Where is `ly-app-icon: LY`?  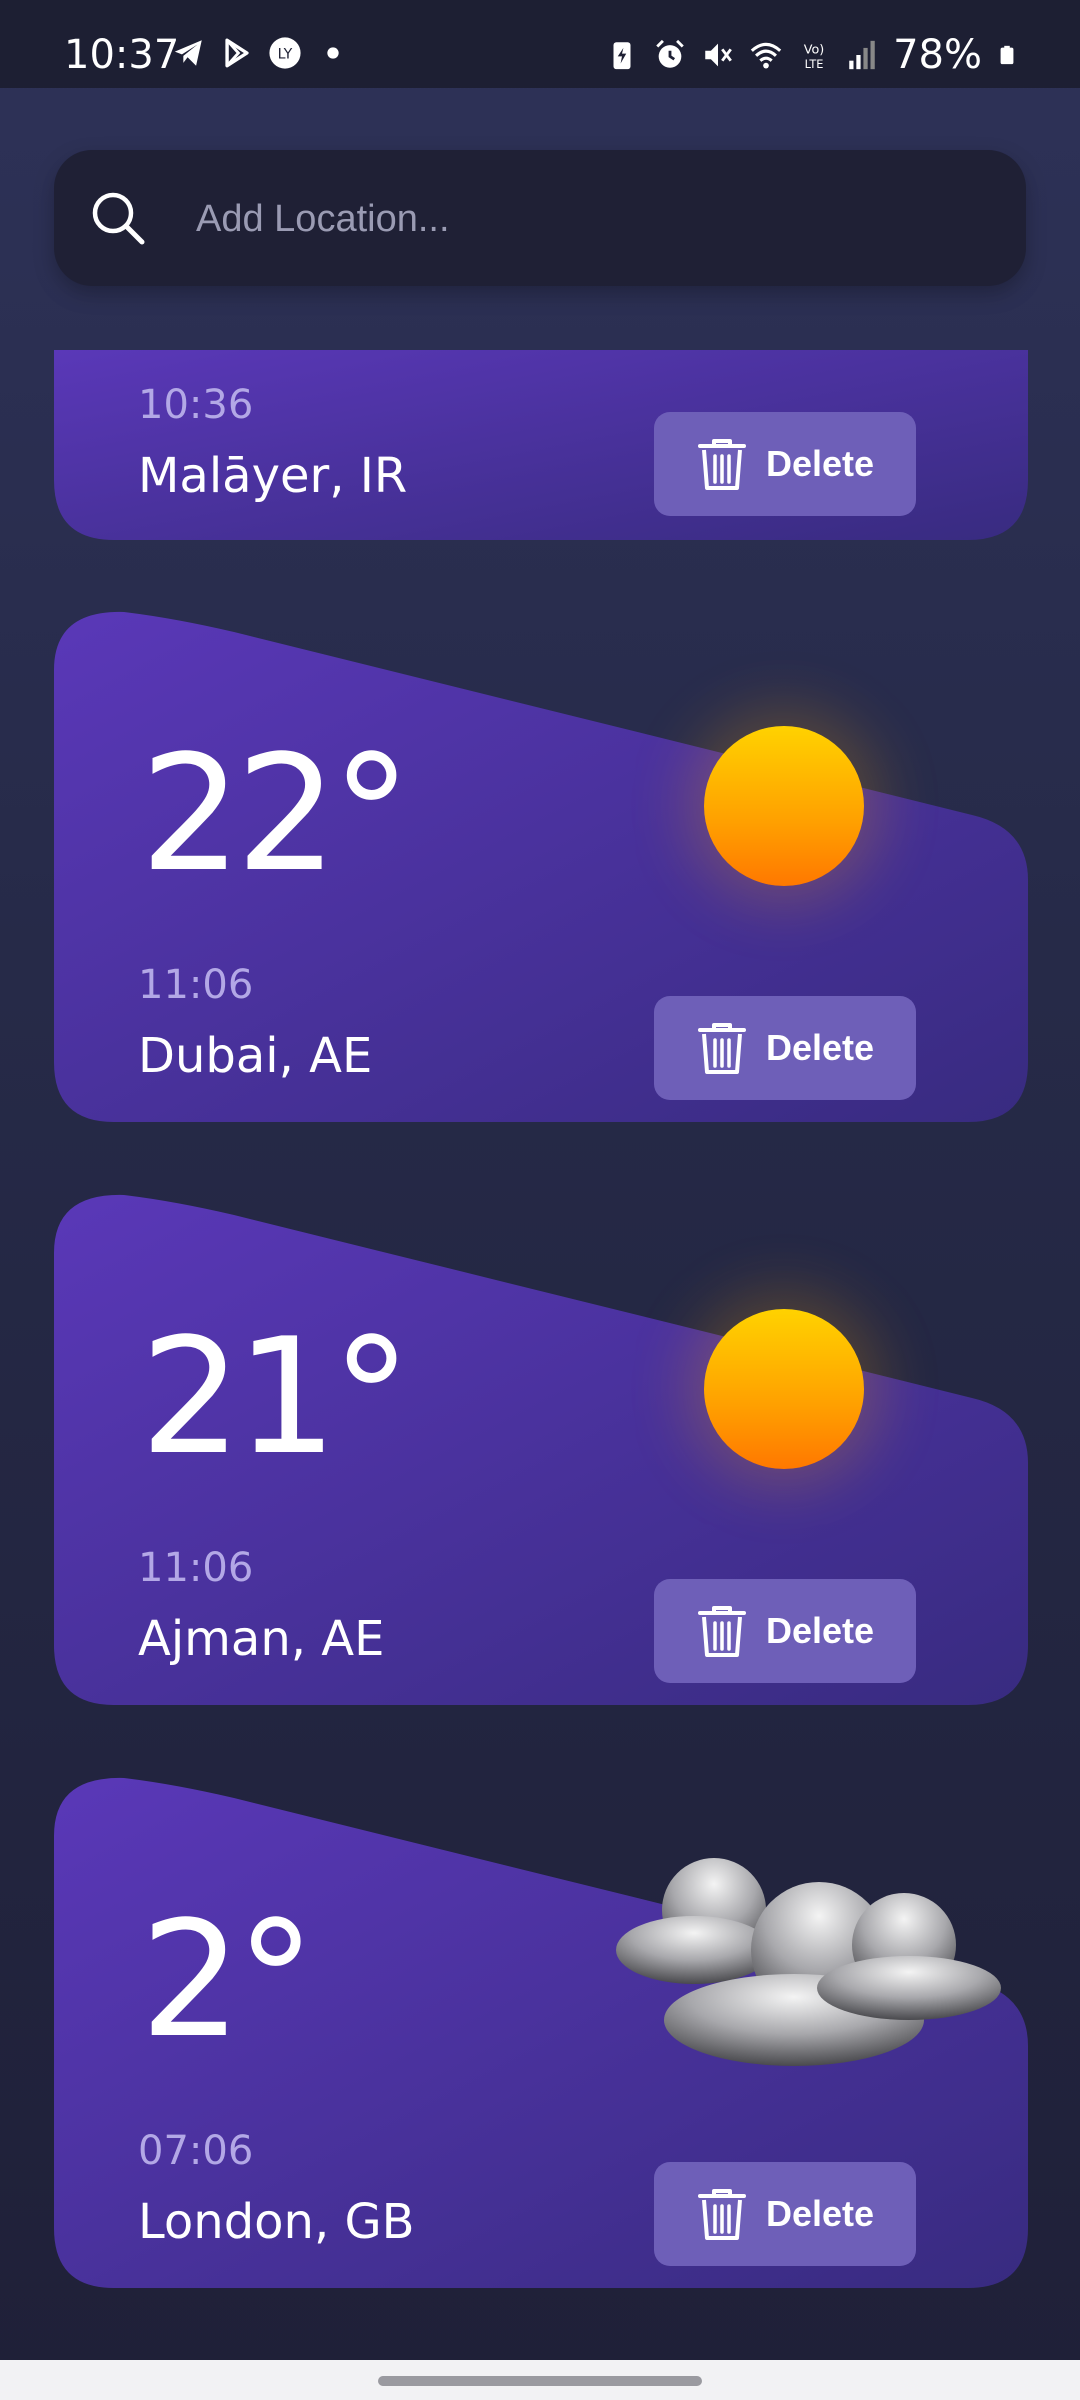
ly-app-icon: LY is located at coordinates (285, 53).